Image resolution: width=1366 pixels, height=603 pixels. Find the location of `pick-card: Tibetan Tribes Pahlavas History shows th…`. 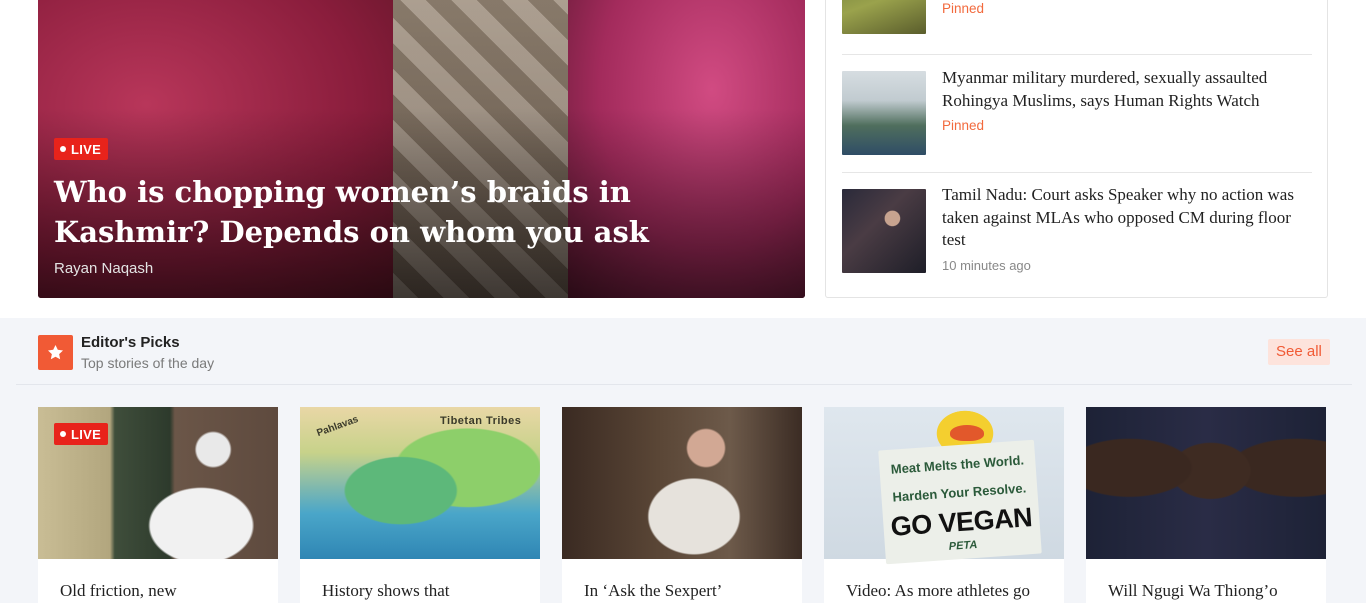

pick-card: Tibetan Tribes Pahlavas History shows th… is located at coordinates (420, 505).